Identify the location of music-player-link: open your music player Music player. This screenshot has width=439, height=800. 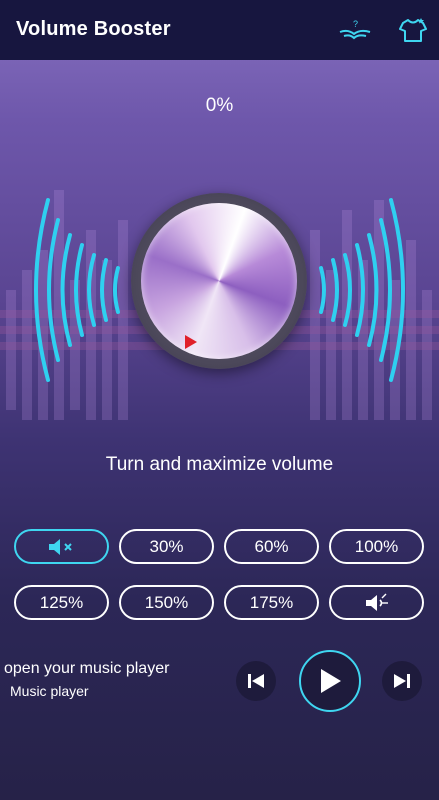
(115, 679).